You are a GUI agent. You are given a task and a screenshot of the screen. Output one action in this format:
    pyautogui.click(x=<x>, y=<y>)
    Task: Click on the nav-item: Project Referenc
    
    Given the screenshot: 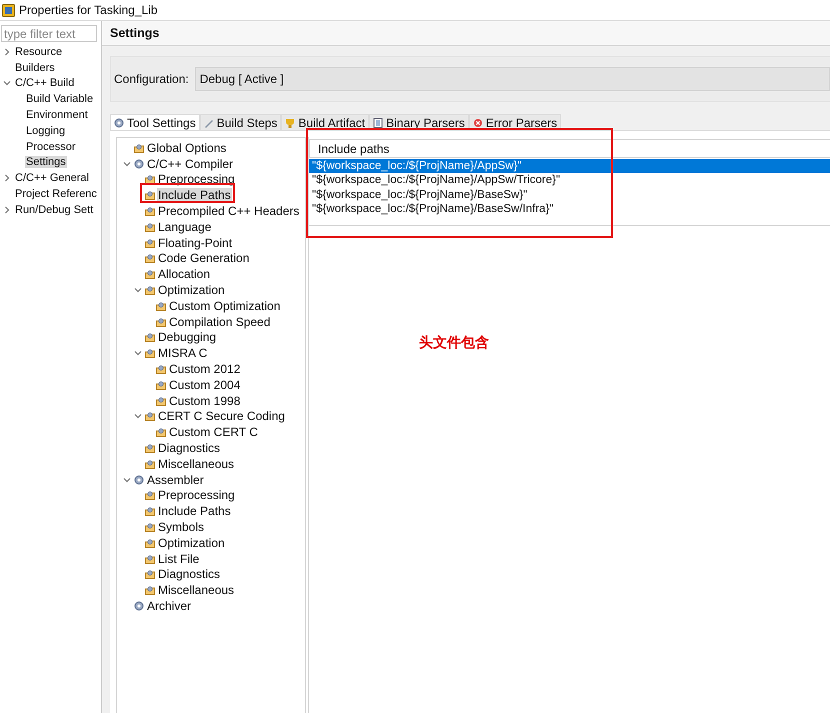 What is the action you would take?
    pyautogui.click(x=56, y=194)
    